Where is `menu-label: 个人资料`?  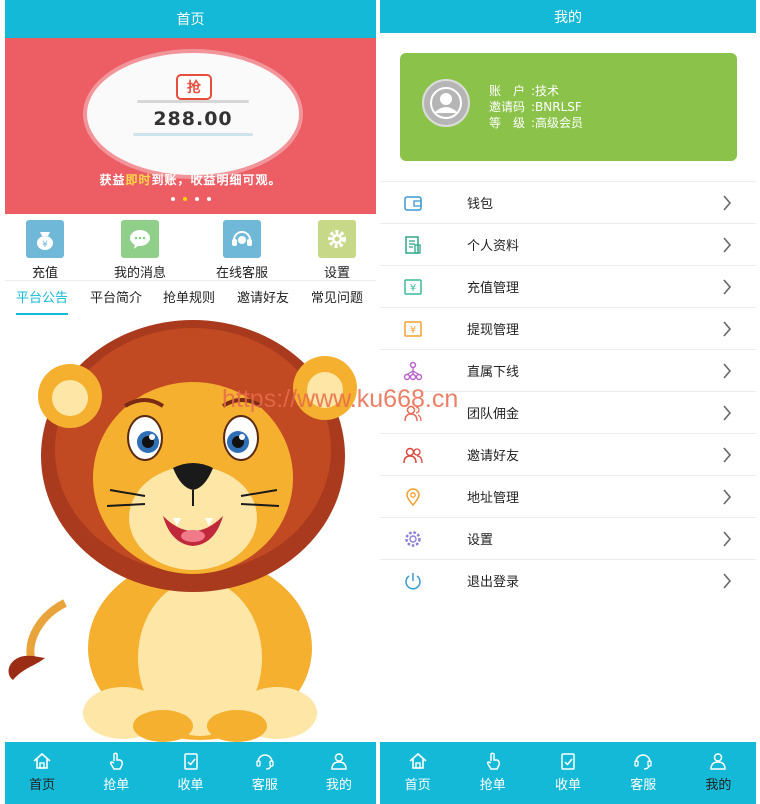
menu-label: 个人资料 is located at coordinates (493, 246).